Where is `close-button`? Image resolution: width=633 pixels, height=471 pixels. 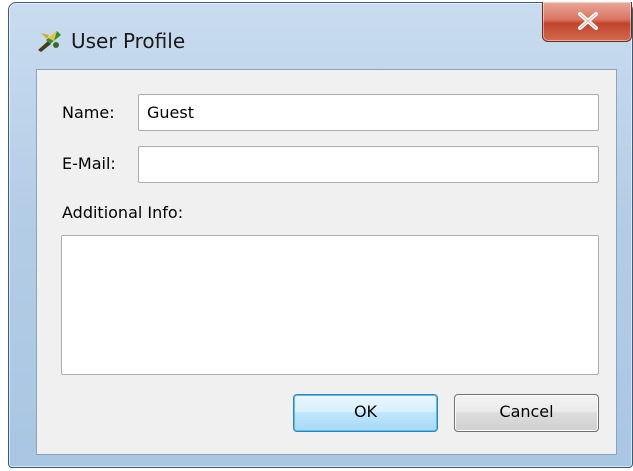
close-button is located at coordinates (587, 22).